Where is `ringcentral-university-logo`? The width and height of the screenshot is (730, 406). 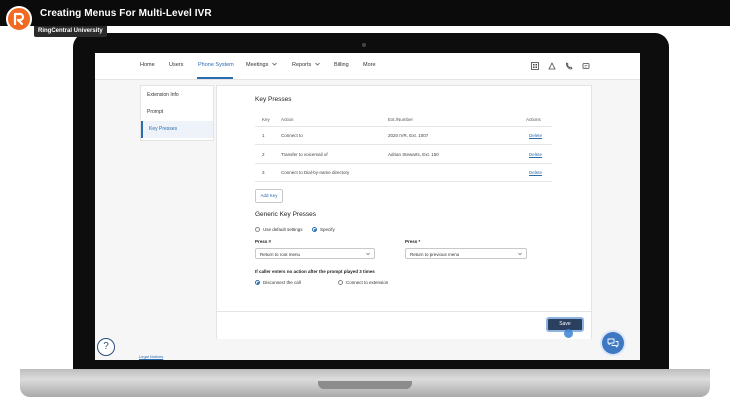
ringcentral-university-logo is located at coordinates (19, 19).